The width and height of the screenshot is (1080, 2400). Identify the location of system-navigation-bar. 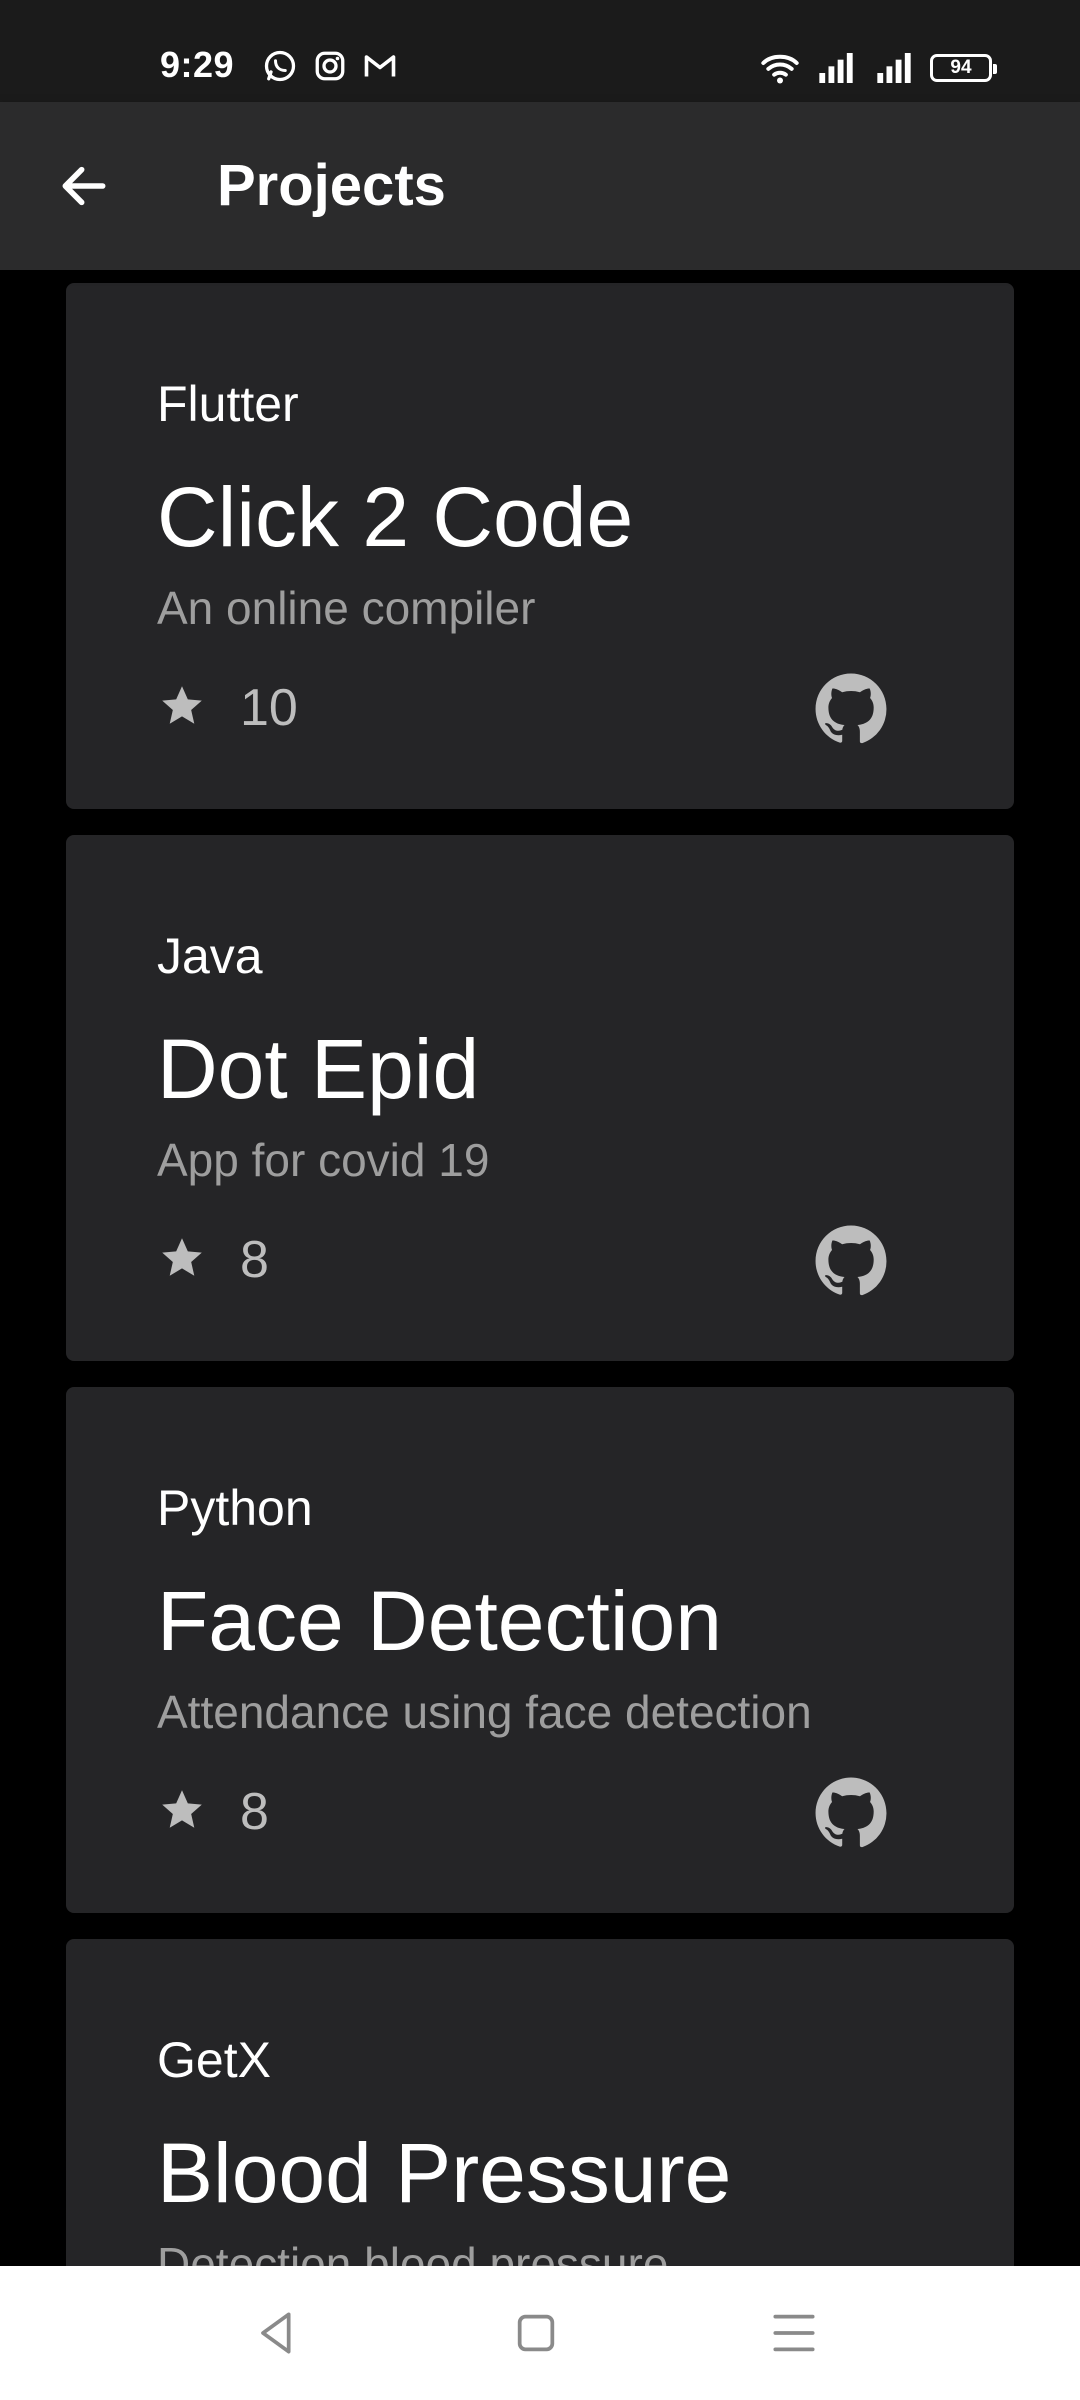
(540, 2333).